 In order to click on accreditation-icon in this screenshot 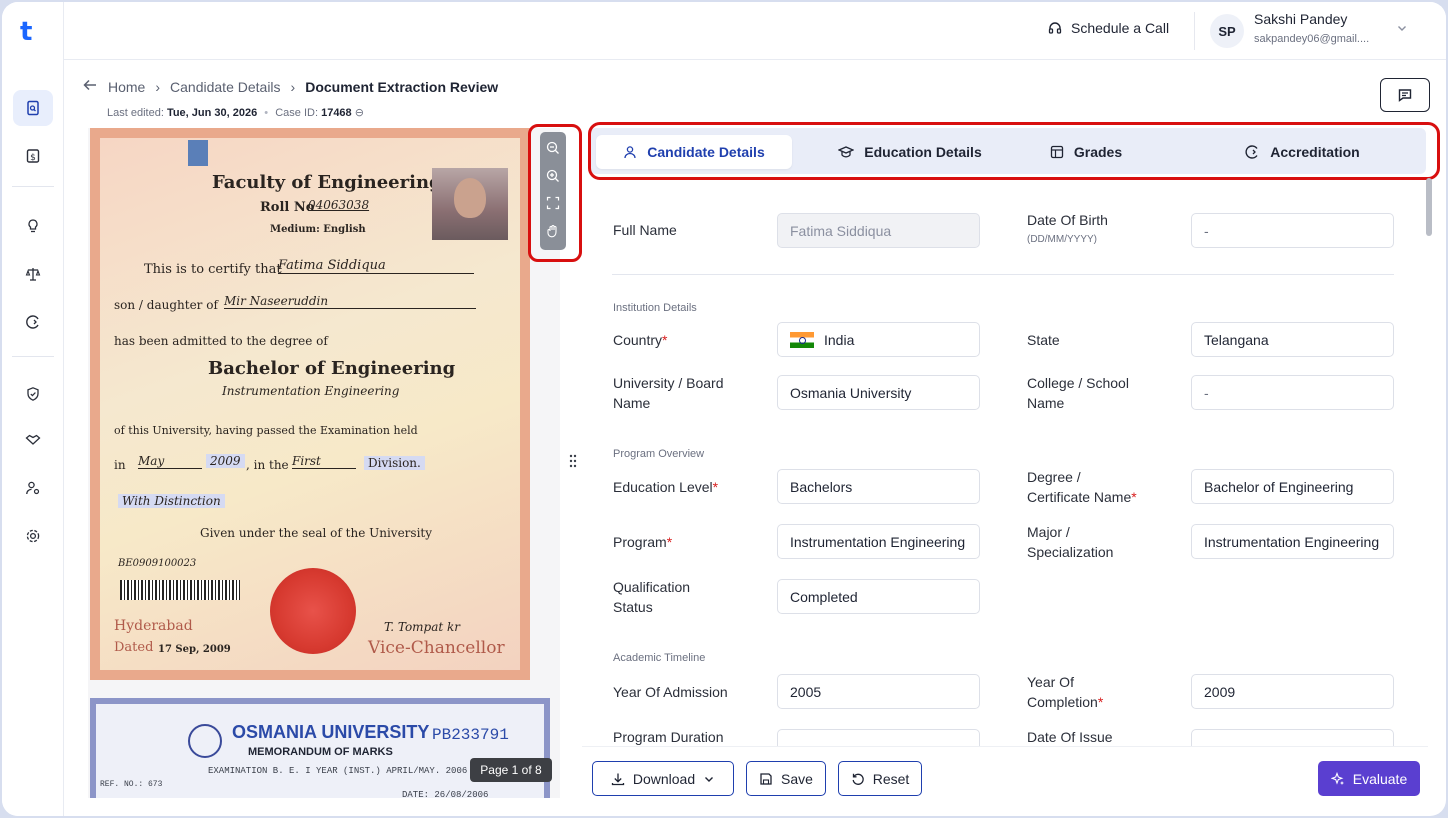, I will do `click(33, 322)`.